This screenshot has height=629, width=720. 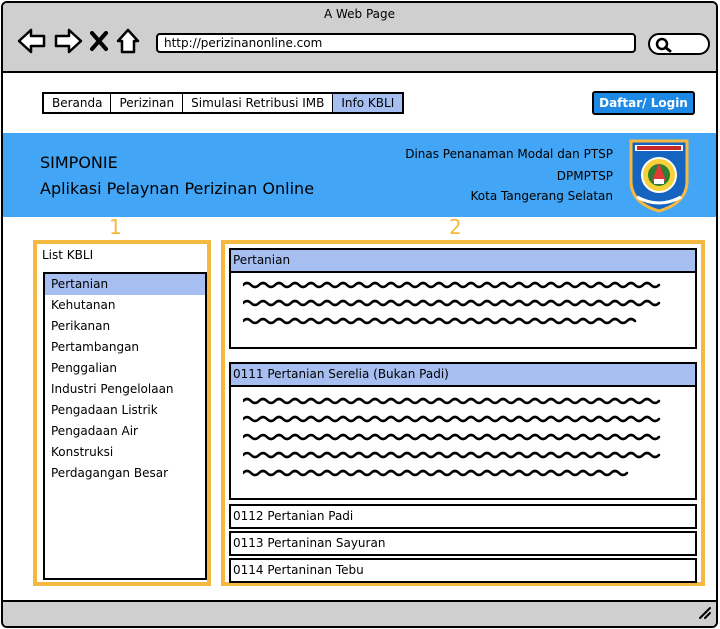 I want to click on kbli-item-header-0113: 0113 Pertaninan Sayuran, so click(x=463, y=543).